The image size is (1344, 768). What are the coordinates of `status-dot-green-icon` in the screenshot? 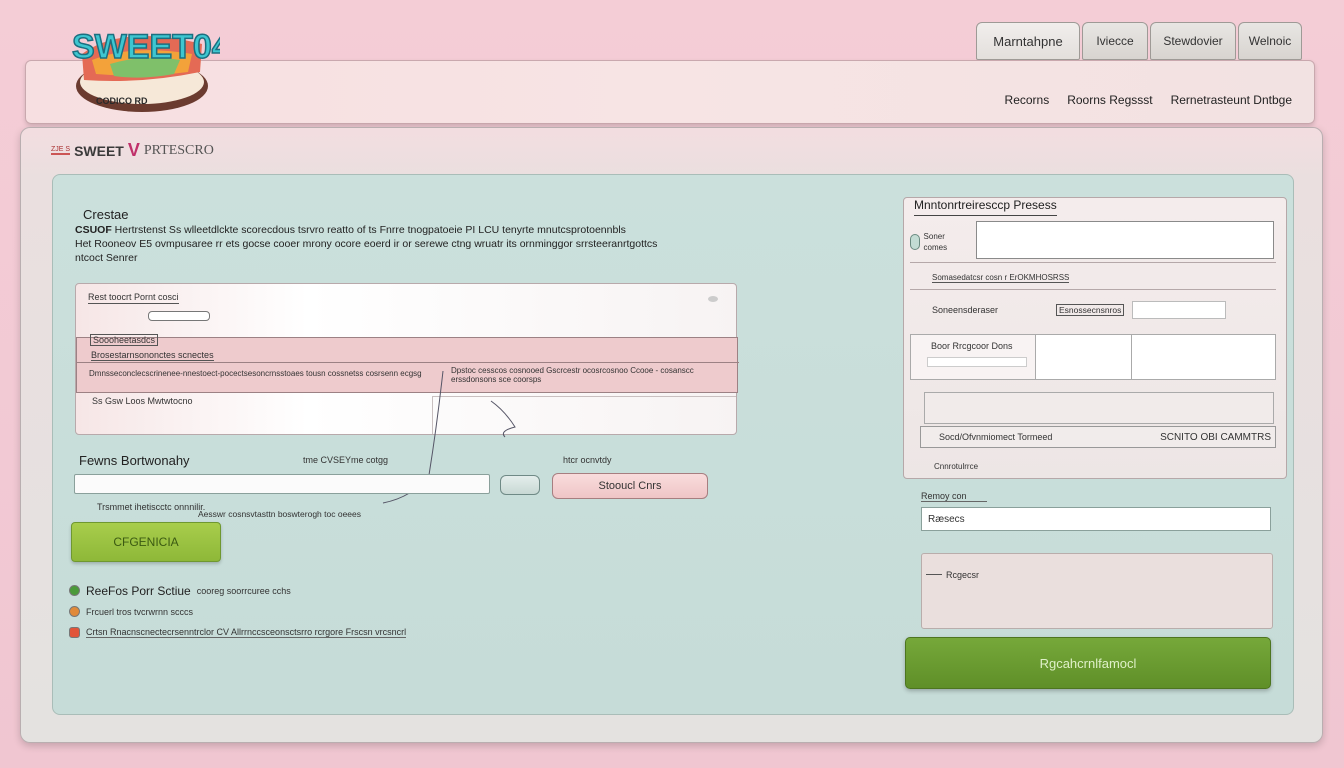 It's located at (74, 590).